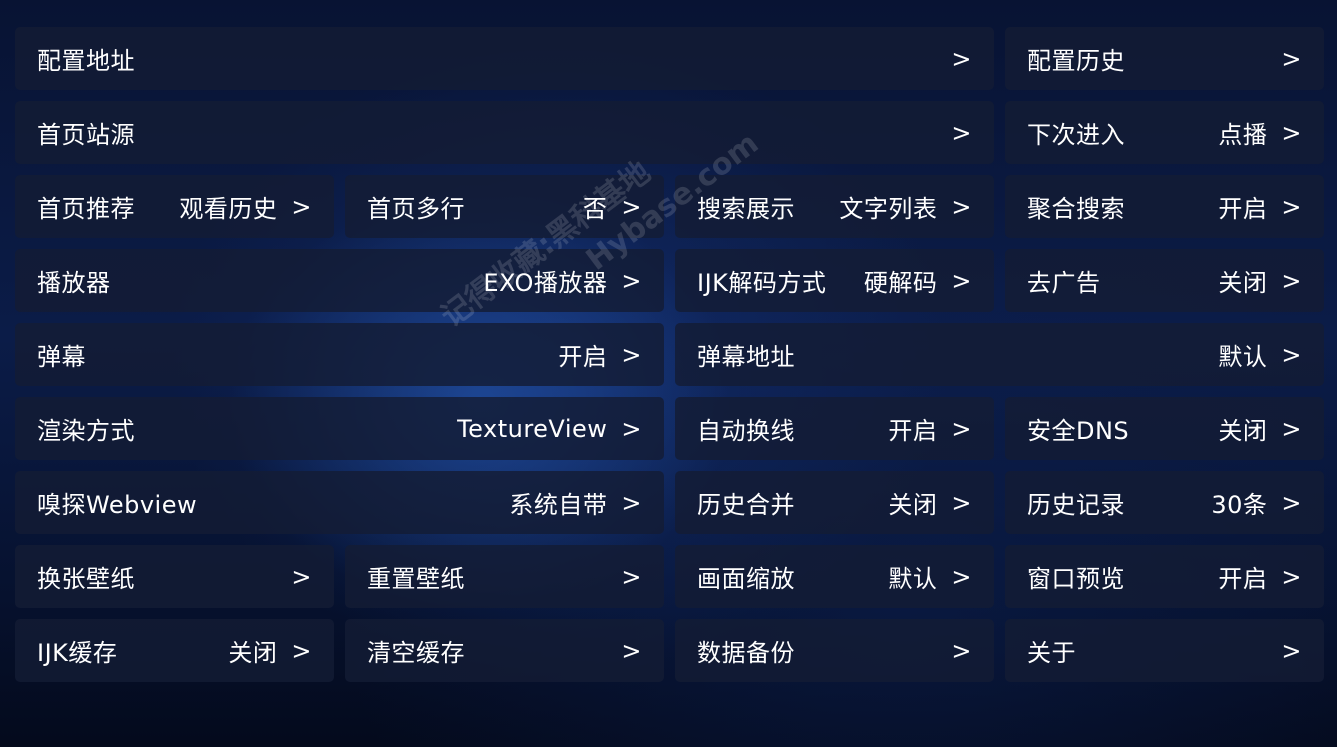  What do you see at coordinates (1164, 502) in the screenshot?
I see `setting-history-records: 历史记录 30条 >` at bounding box center [1164, 502].